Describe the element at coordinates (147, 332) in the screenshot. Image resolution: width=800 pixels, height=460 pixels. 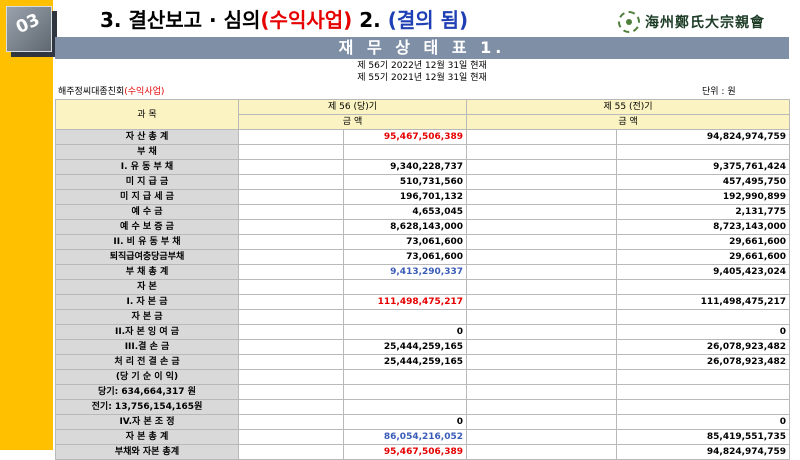
I see `row-label: II.자 본 잉 여 금` at that location.